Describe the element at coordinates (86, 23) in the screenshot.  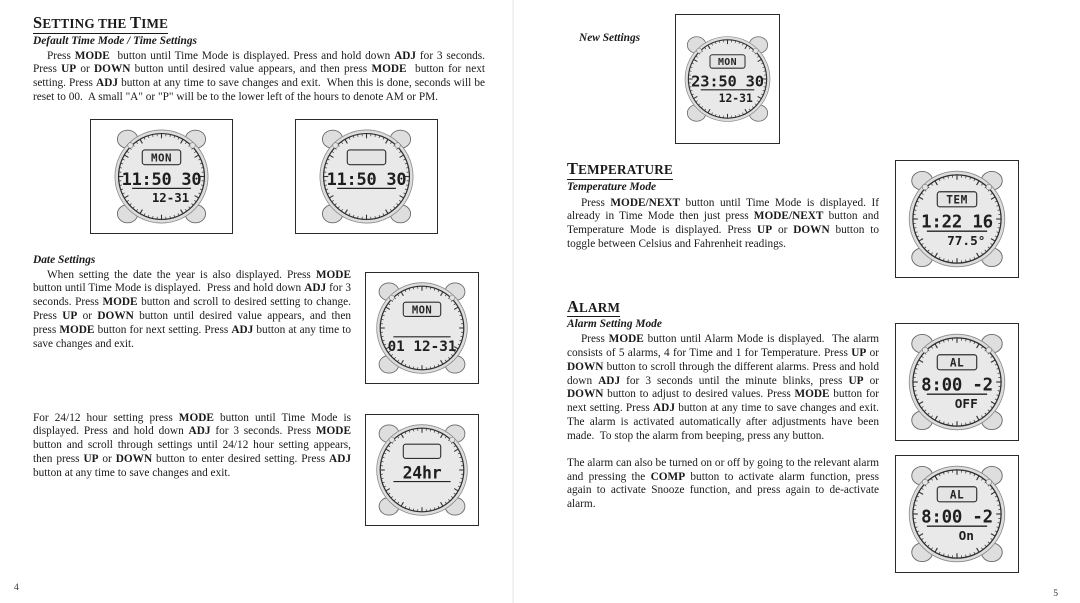
I see `heading-text-setting-the: ETTING THE` at that location.